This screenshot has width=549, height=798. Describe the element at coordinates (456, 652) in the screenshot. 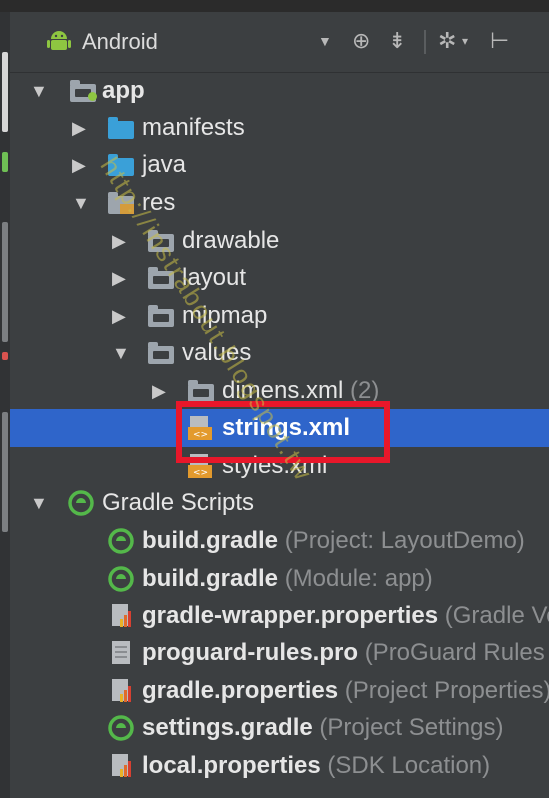

I see `tree-hint: (ProGuard Rules for app)` at that location.